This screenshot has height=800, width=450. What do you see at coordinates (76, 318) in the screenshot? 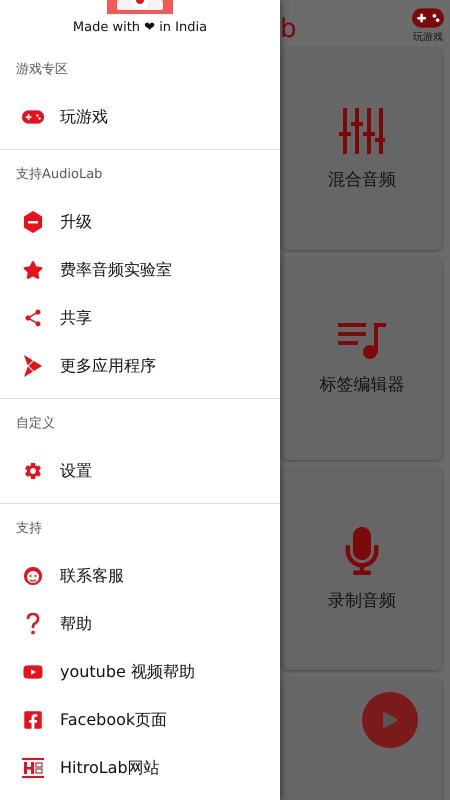
I see `menu-item: 共享` at bounding box center [76, 318].